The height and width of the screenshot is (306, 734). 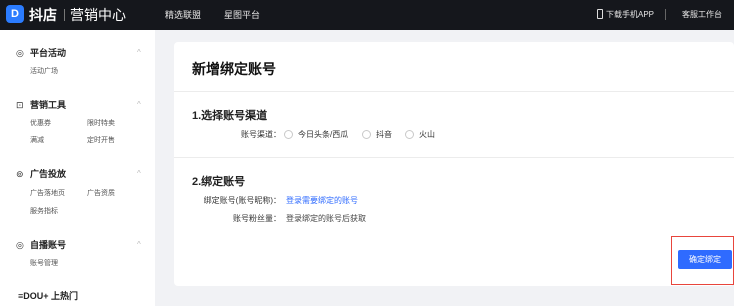 What do you see at coordinates (322, 200) in the screenshot?
I see `login-bind-account-link: 登录需要绑定的账号` at bounding box center [322, 200].